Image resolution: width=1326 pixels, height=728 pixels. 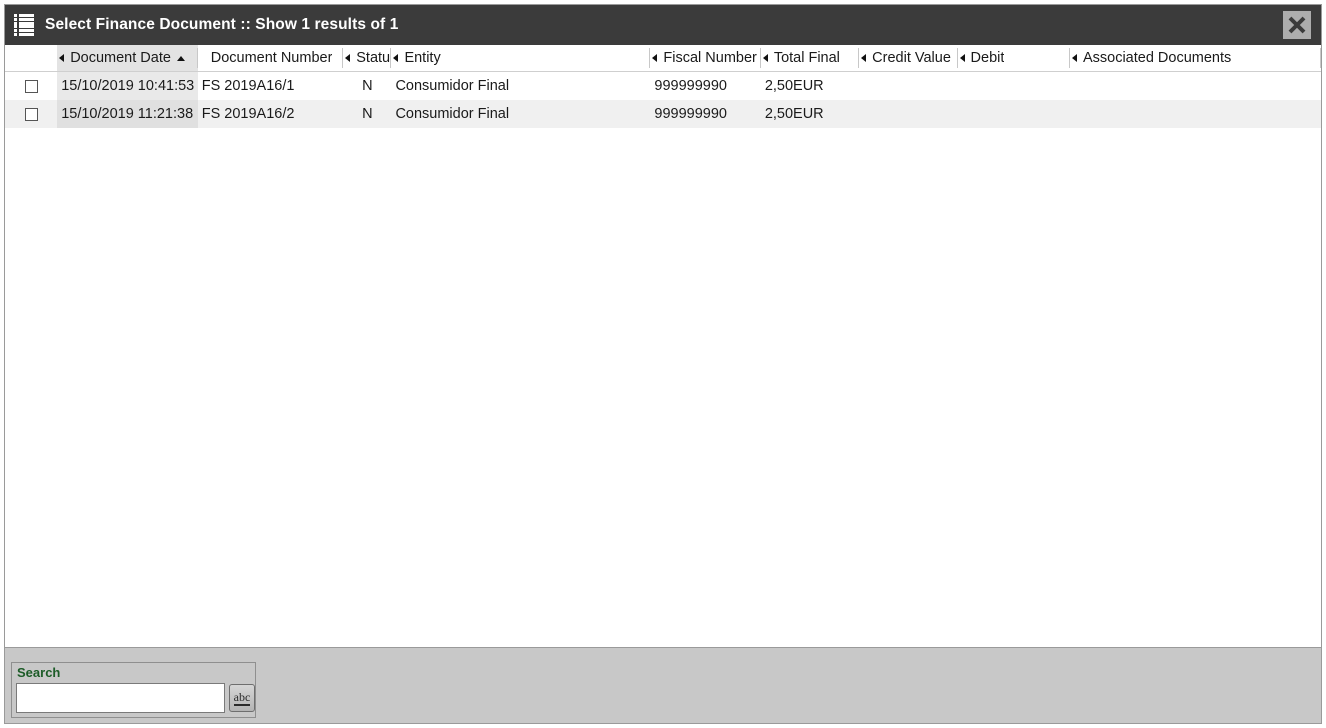 What do you see at coordinates (127, 114) in the screenshot?
I see `cell-date: 15/10/2019 11:21:38` at bounding box center [127, 114].